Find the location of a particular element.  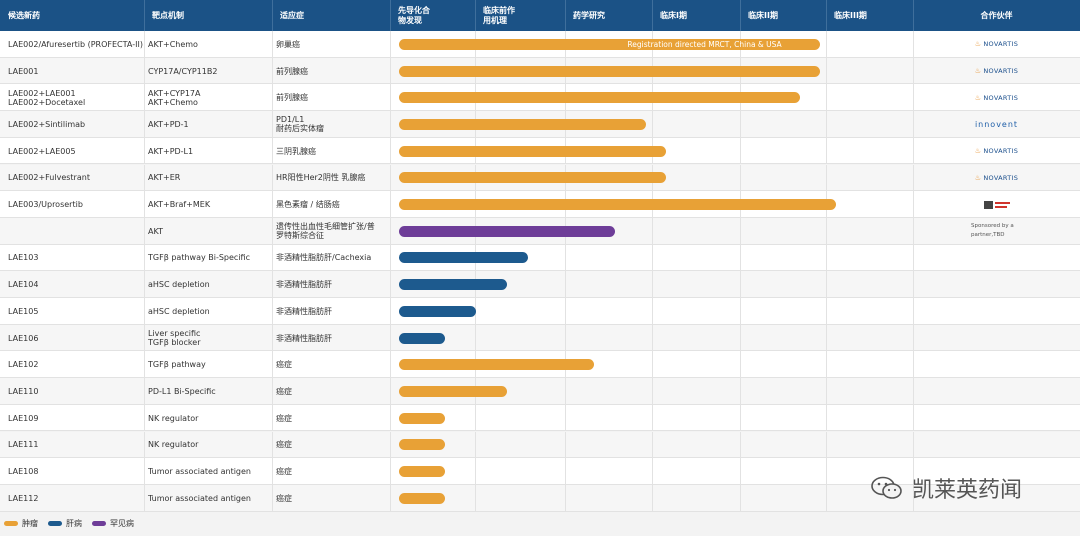

drug-name: LAE111 is located at coordinates (23, 445).